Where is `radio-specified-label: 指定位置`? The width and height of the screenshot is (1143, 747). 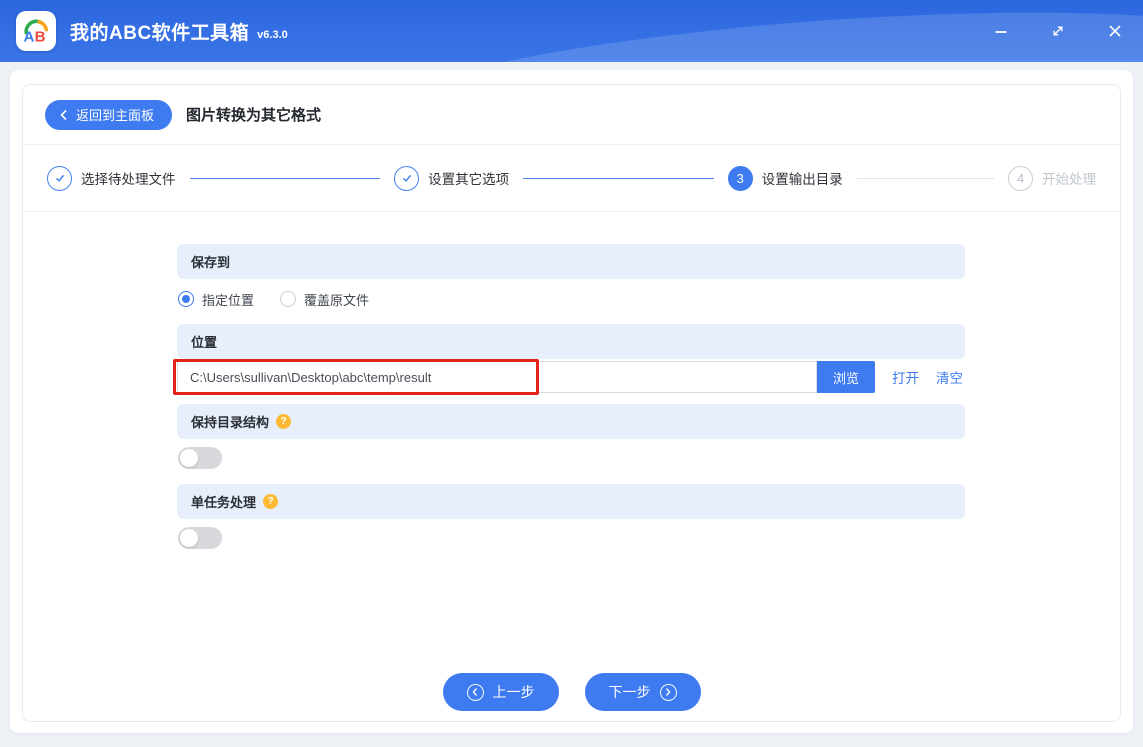
radio-specified-label: 指定位置 is located at coordinates (228, 300).